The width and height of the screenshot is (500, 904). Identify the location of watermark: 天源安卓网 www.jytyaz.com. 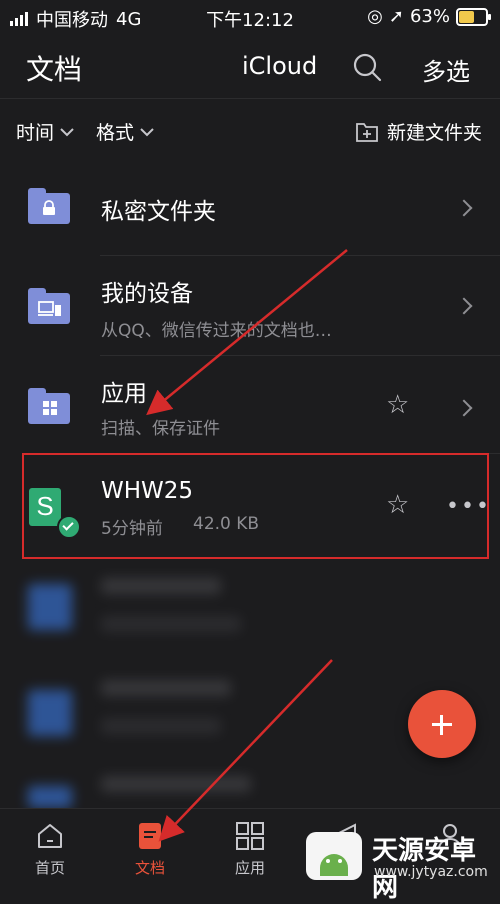
(400, 864).